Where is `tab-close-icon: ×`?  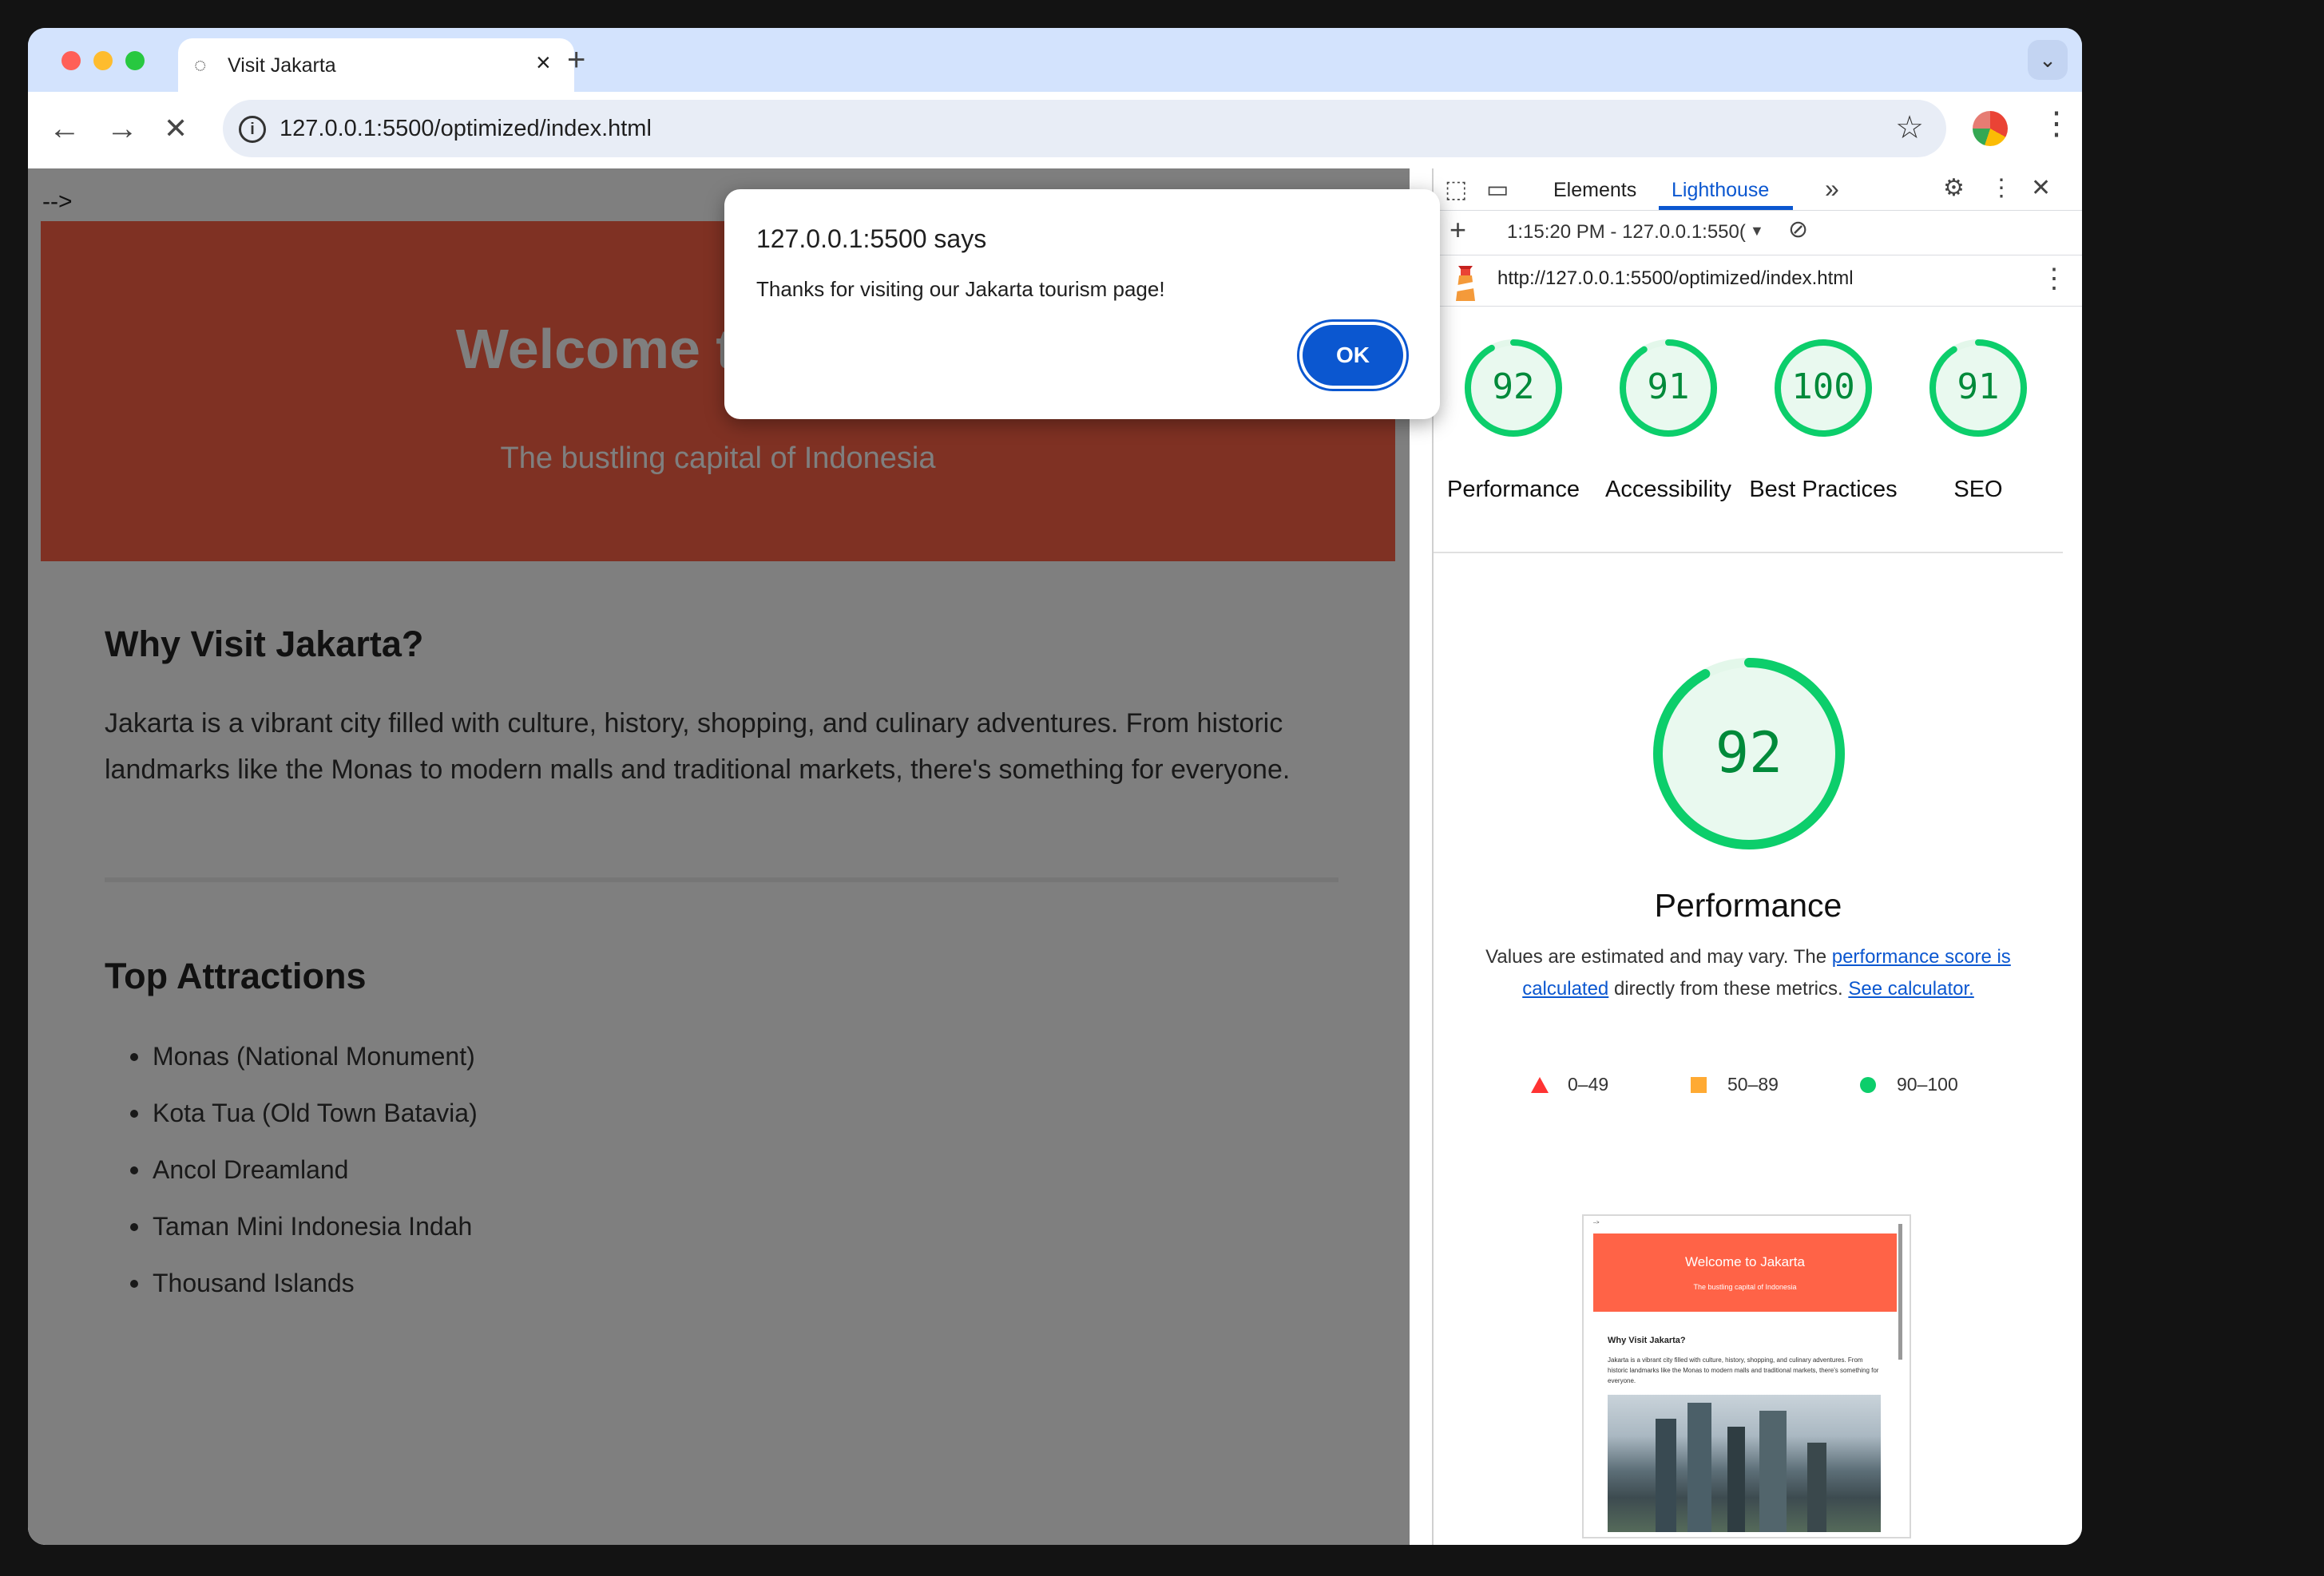
tab-close-icon: × is located at coordinates (543, 62).